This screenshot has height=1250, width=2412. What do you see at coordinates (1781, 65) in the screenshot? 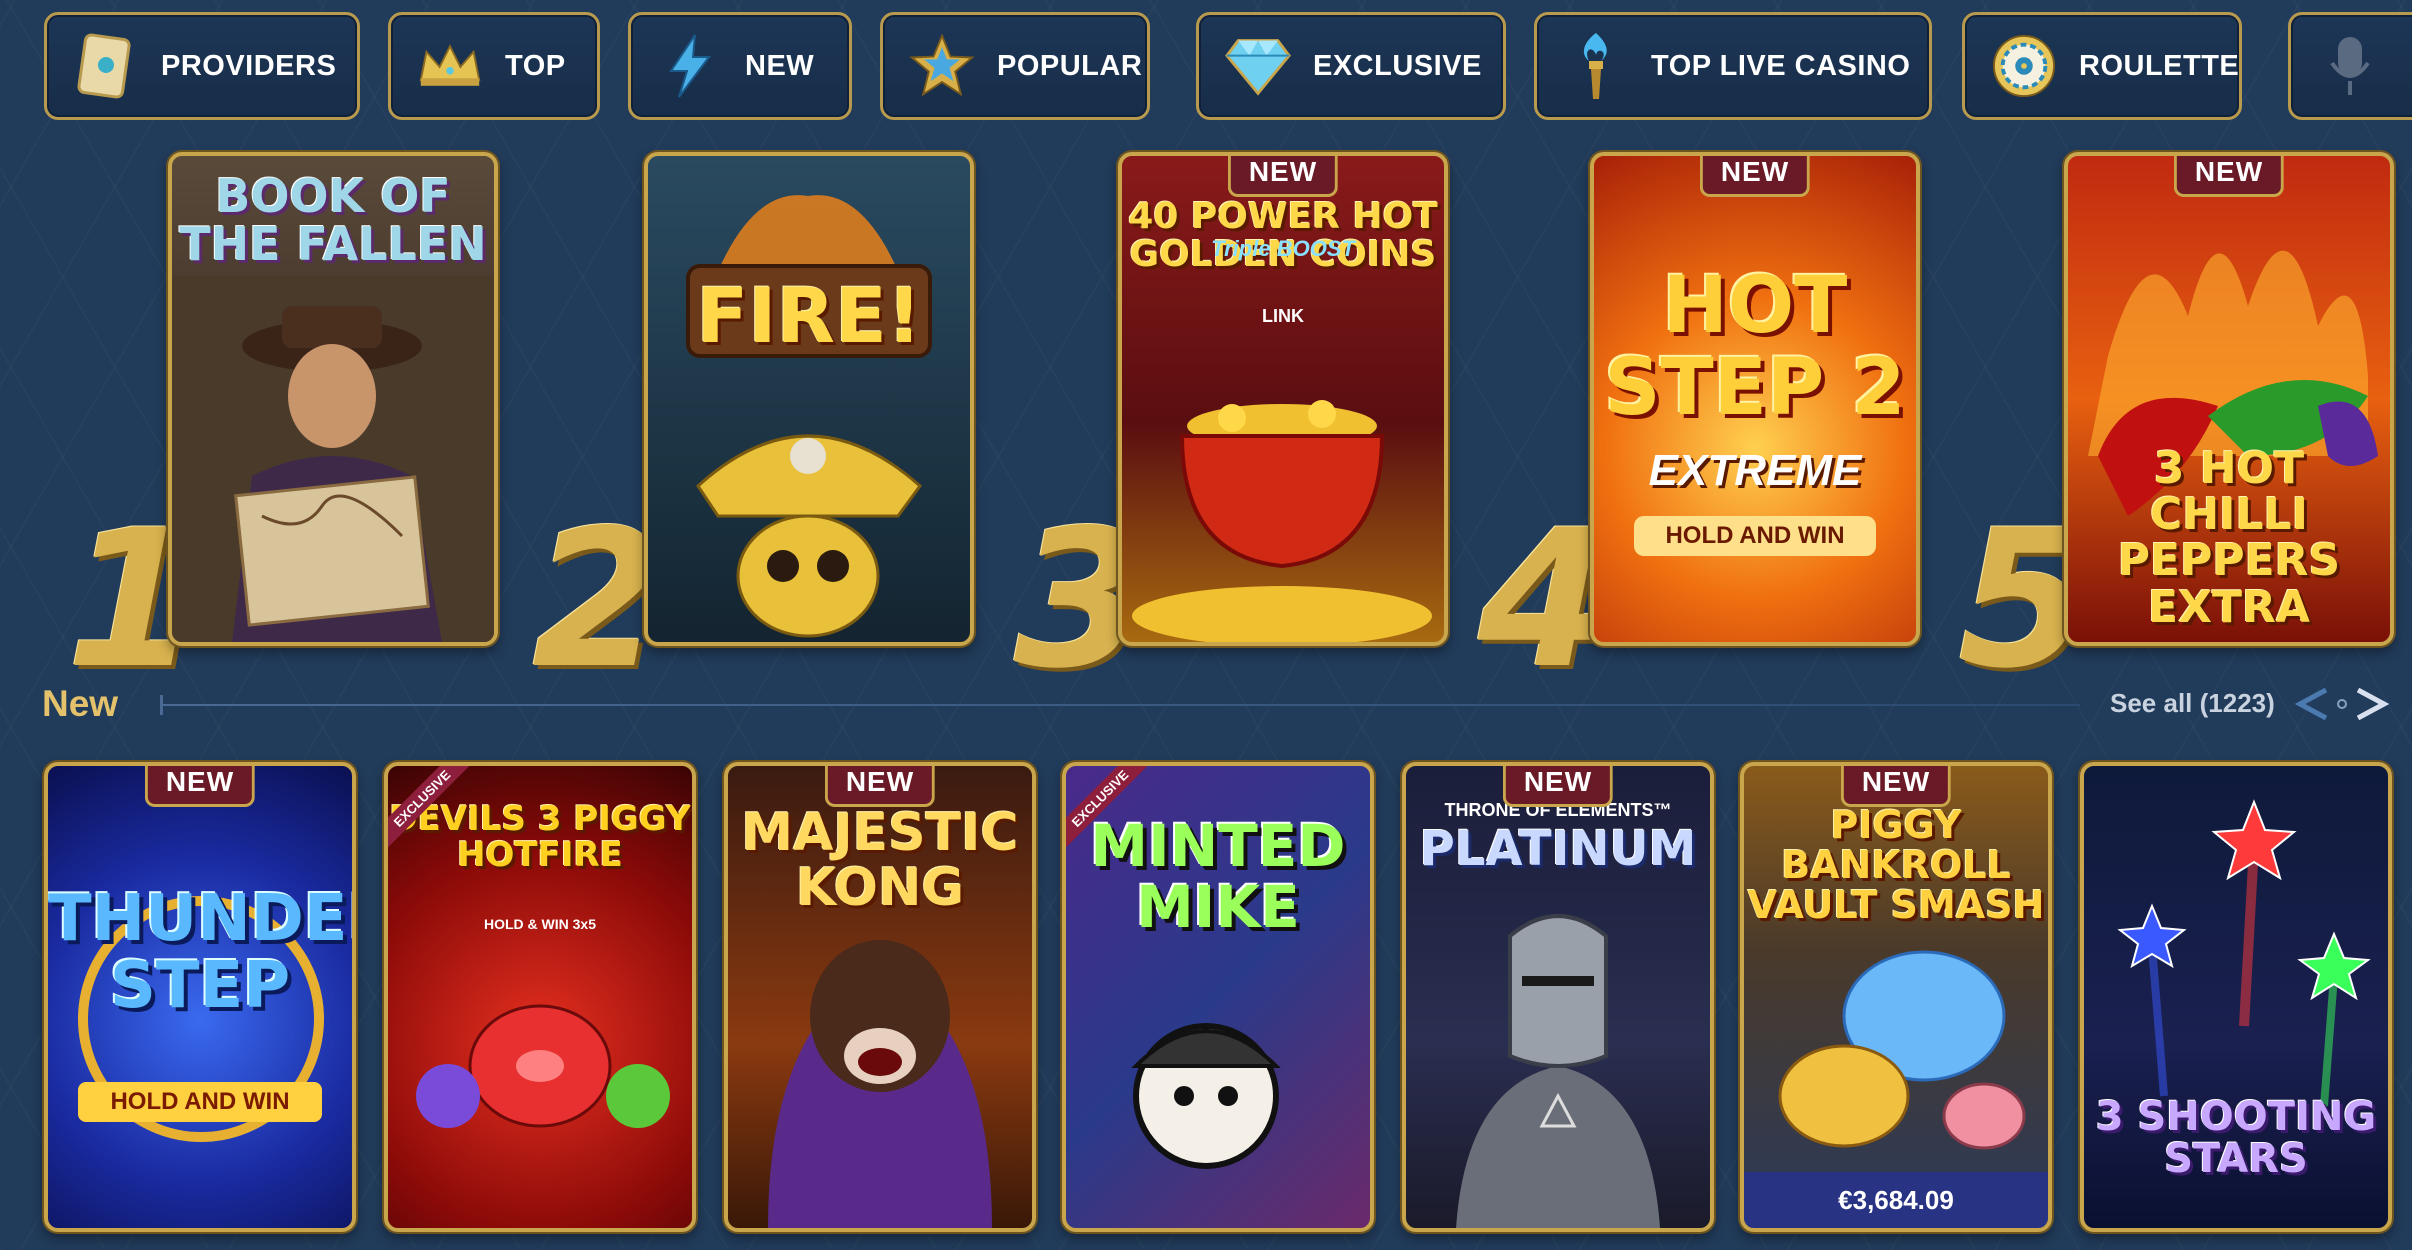
I see `category-label: TOP LIVE CASINO` at bounding box center [1781, 65].